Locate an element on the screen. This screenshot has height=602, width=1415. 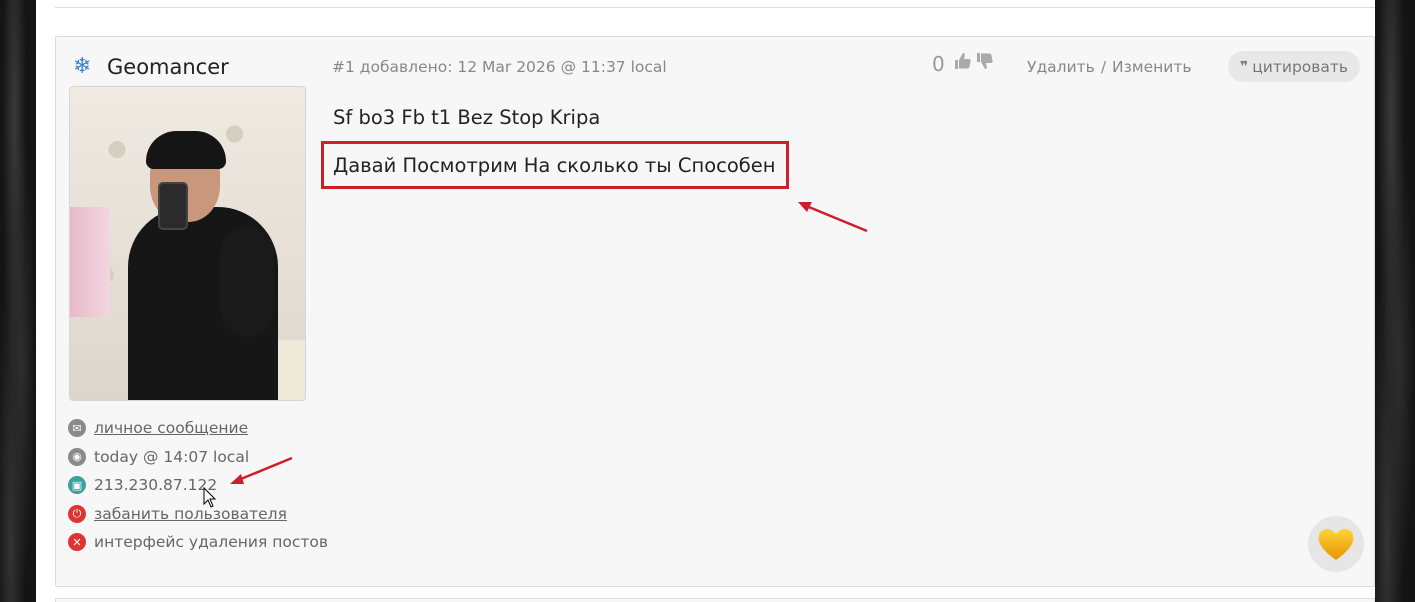
ban-user-link: ⏻ забанить пользователя is located at coordinates (198, 514).